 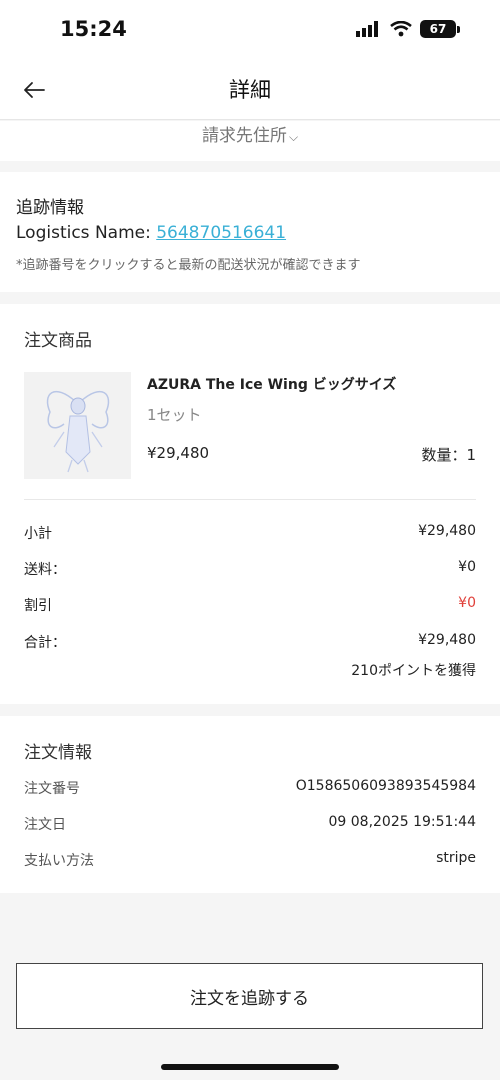 What do you see at coordinates (45, 570) in the screenshot?
I see `shipping-label: 送料：` at bounding box center [45, 570].